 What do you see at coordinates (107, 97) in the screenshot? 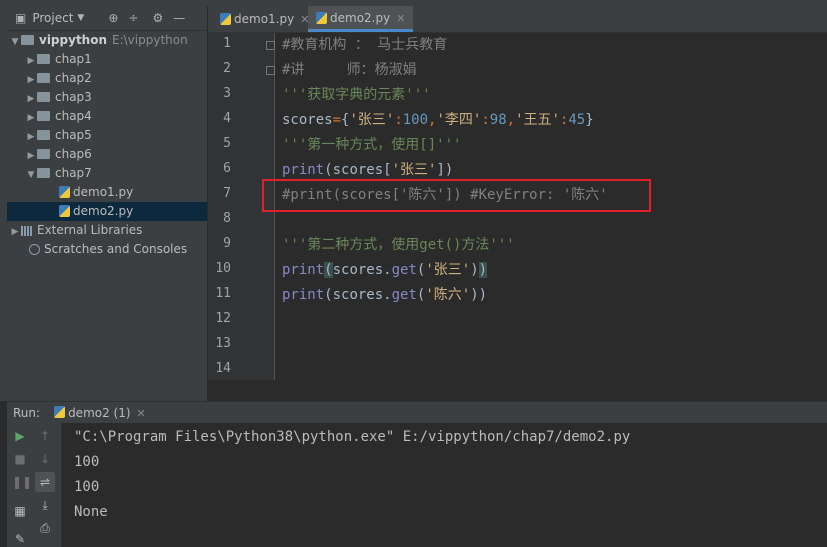
I see `tree-item-chap3: ▶ chap3` at bounding box center [107, 97].